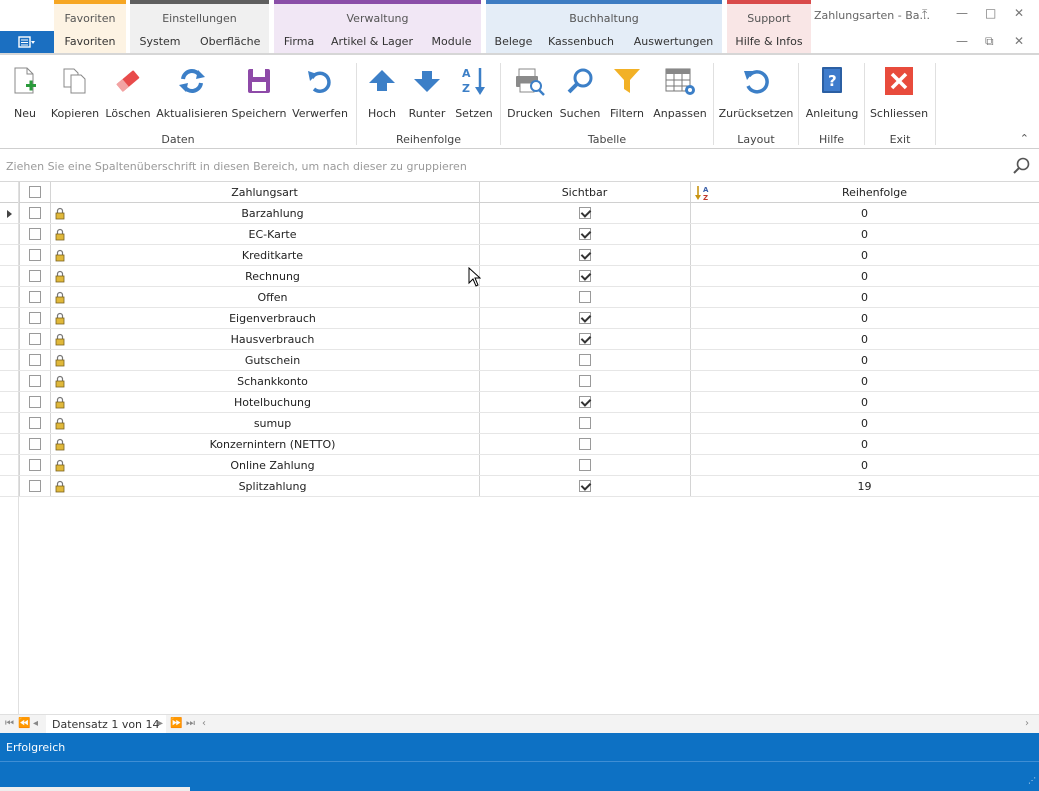 The image size is (1039, 791). Describe the element at coordinates (769, 13) in the screenshot. I see `category-title: Support` at that location.